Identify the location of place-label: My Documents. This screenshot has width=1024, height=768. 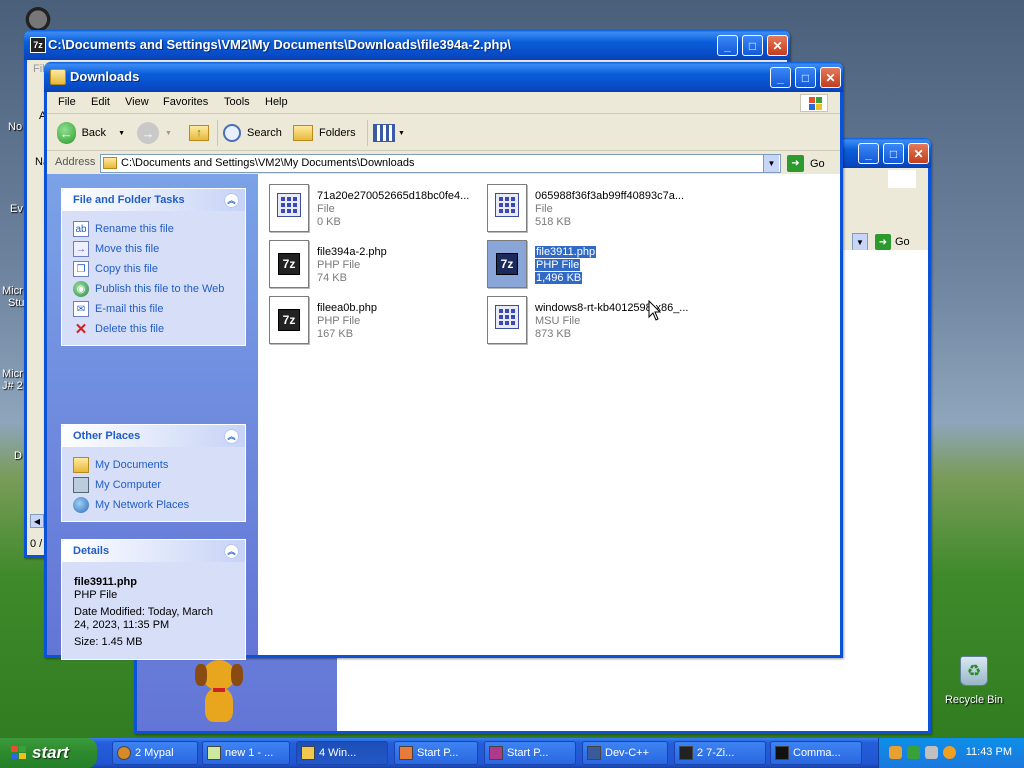
(132, 465).